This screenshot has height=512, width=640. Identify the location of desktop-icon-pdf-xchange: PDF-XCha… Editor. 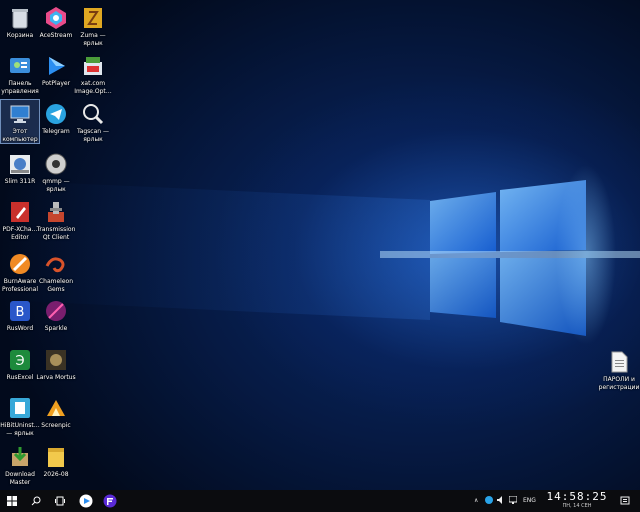
(20, 219).